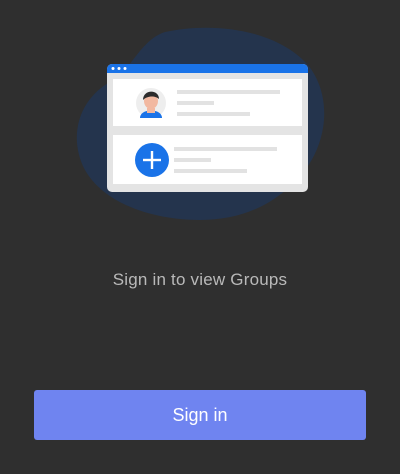 The width and height of the screenshot is (400, 474). I want to click on add-circle-icon, so click(152, 160).